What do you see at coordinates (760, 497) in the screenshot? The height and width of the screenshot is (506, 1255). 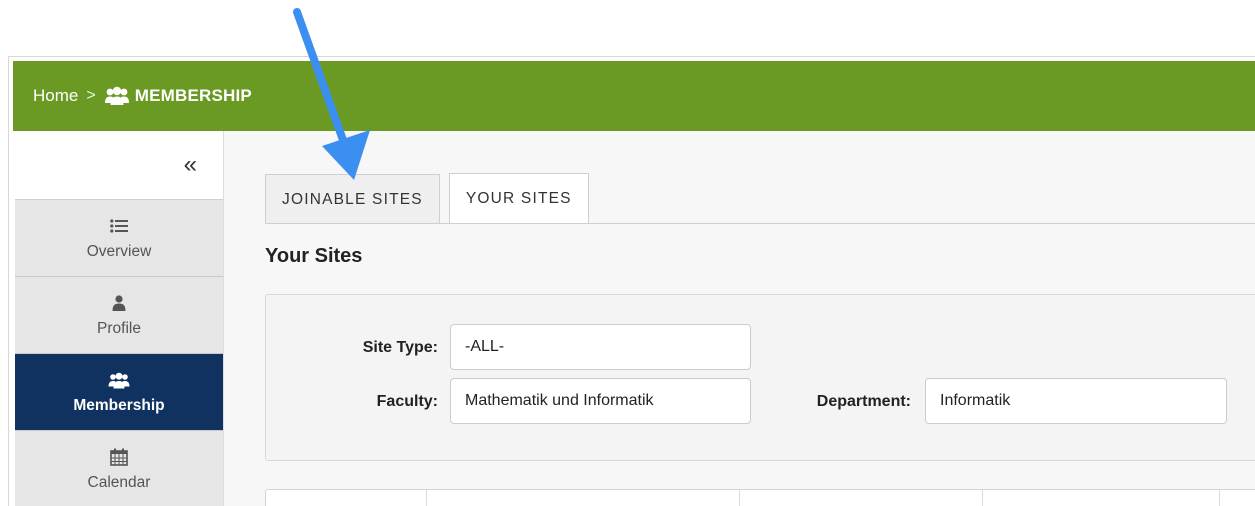 I see `sites-table-header` at bounding box center [760, 497].